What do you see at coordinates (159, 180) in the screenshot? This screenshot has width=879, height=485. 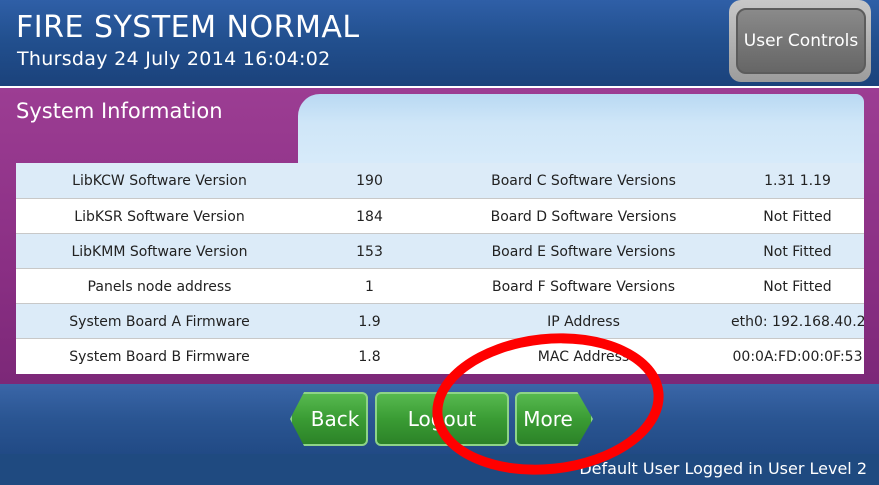 I see `row-label-left: LibKCW Software Version` at bounding box center [159, 180].